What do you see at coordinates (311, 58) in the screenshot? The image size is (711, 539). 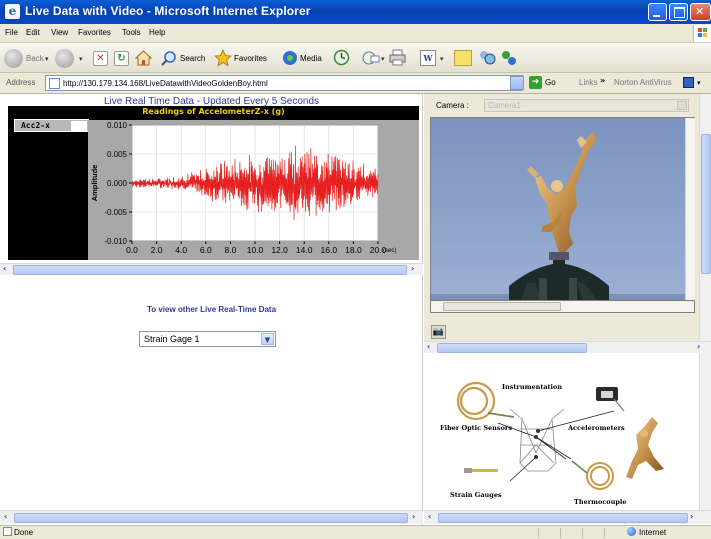 I see `media-button: Media` at bounding box center [311, 58].